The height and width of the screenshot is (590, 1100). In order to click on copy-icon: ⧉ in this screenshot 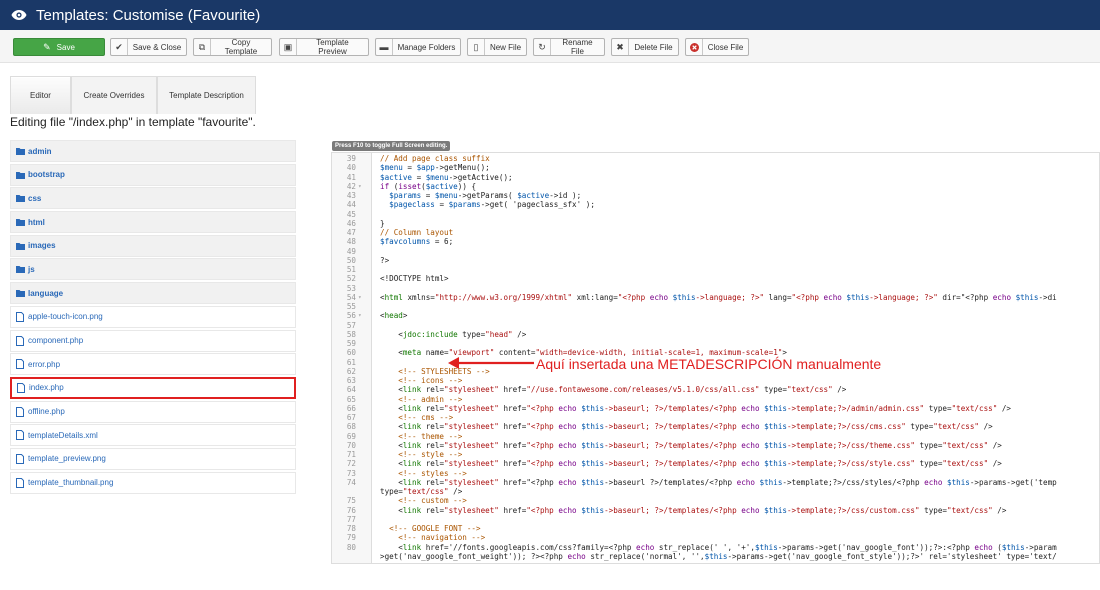, I will do `click(202, 47)`.